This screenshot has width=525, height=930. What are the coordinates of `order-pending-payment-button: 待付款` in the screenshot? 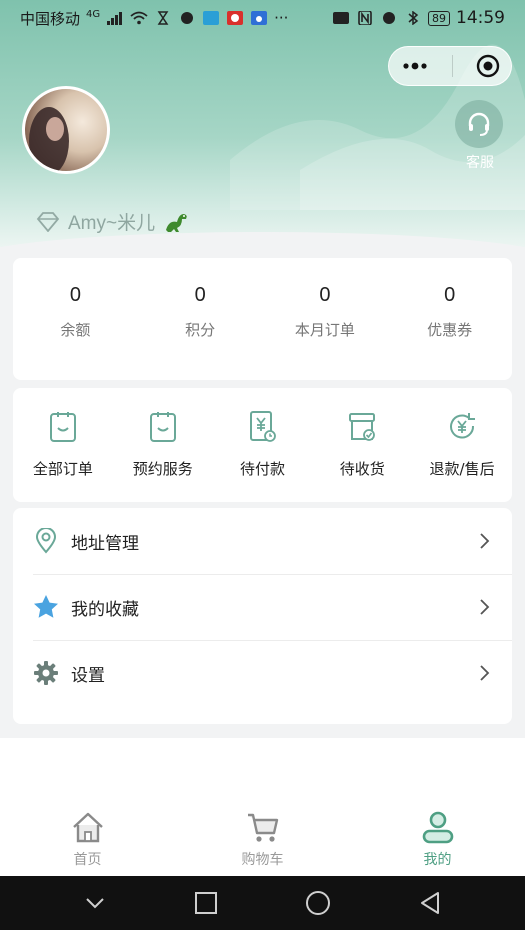 It's located at (263, 445).